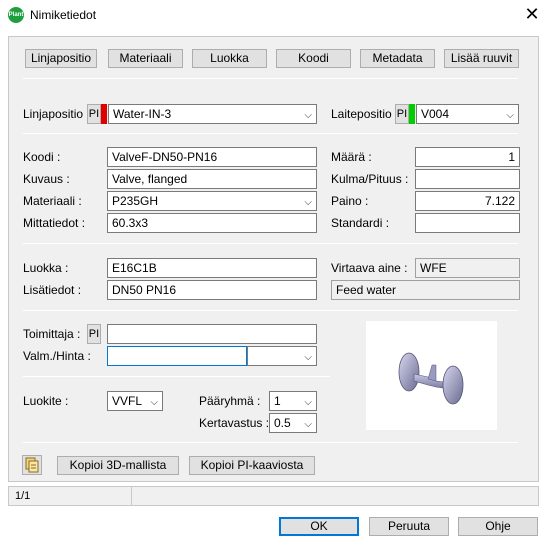  I want to click on standardi-label: Standardi :, so click(360, 223).